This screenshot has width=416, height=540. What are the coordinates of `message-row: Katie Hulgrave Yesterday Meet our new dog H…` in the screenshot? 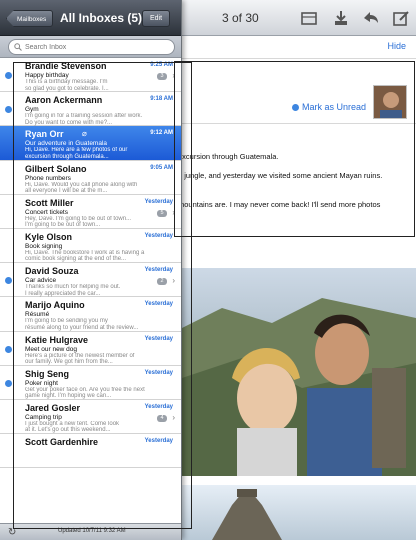 It's located at (90, 348).